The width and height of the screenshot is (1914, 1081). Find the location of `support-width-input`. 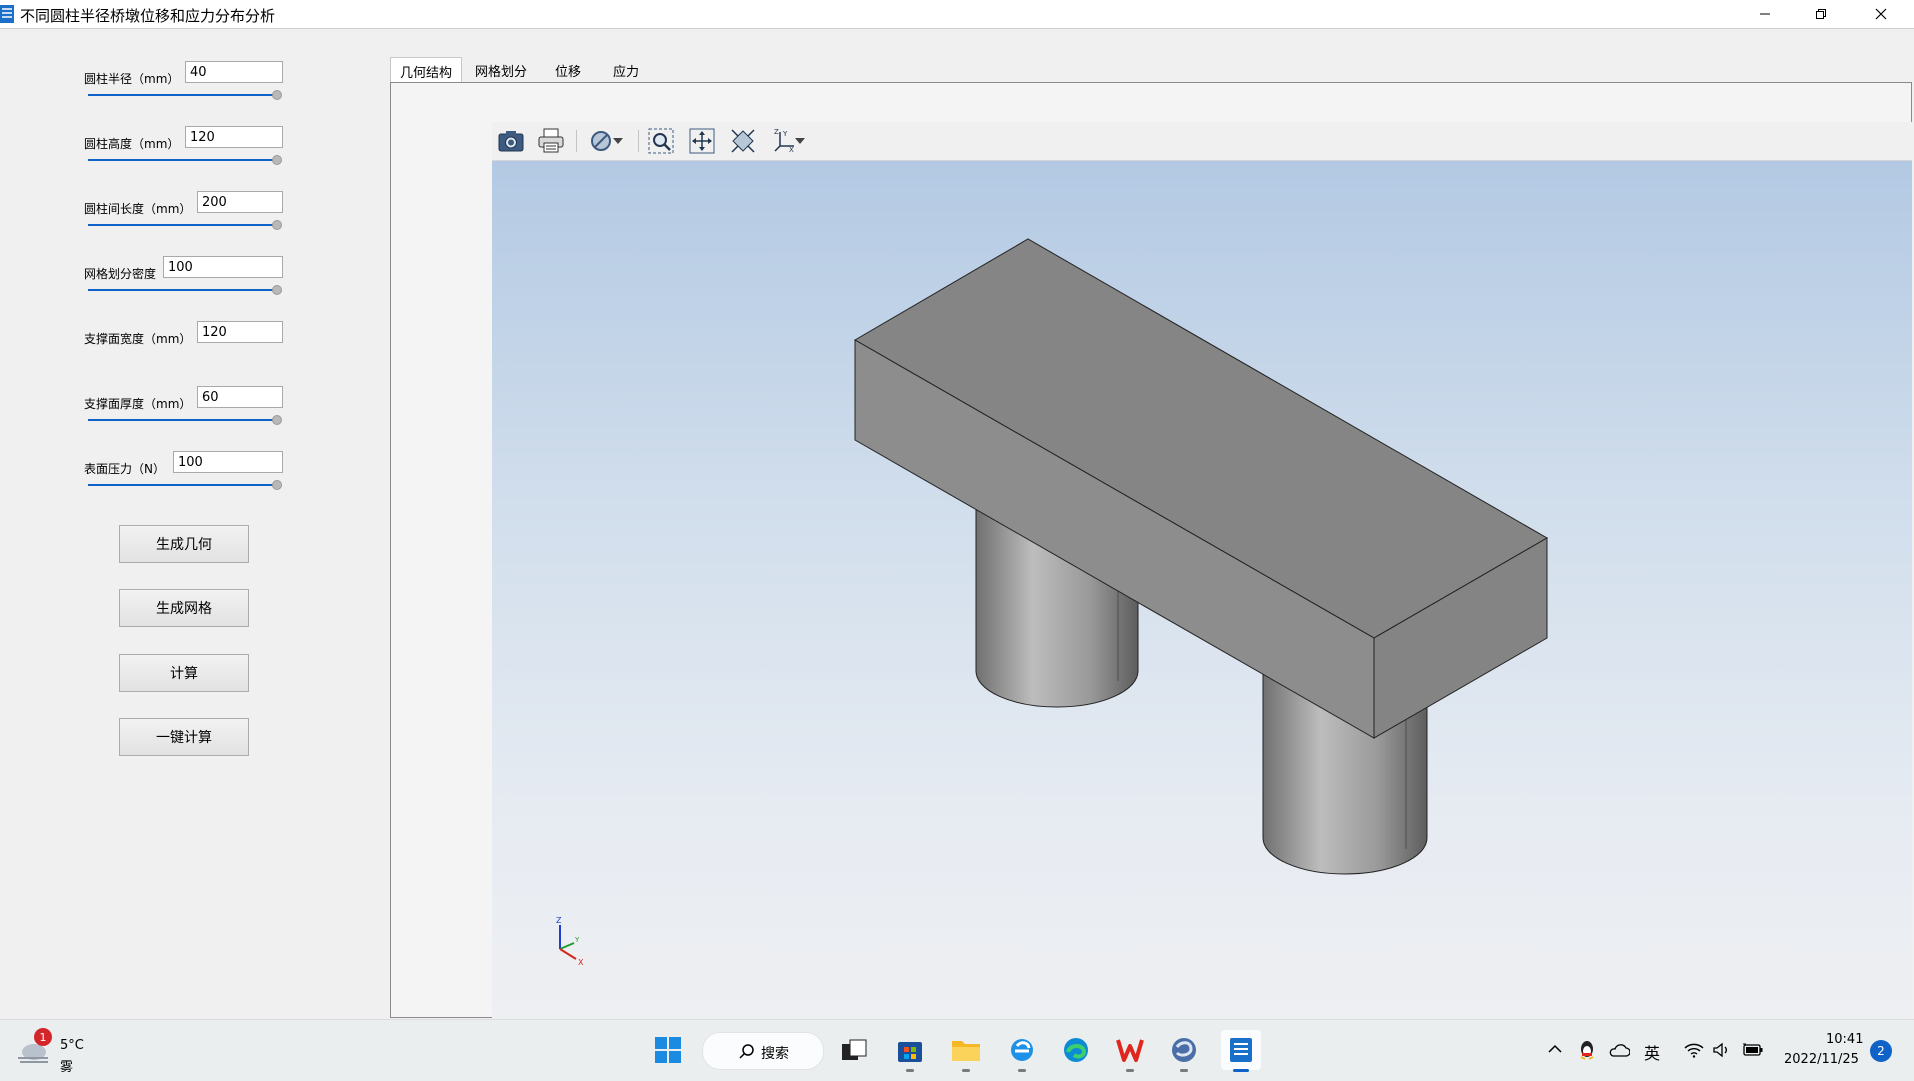

support-width-input is located at coordinates (240, 332).